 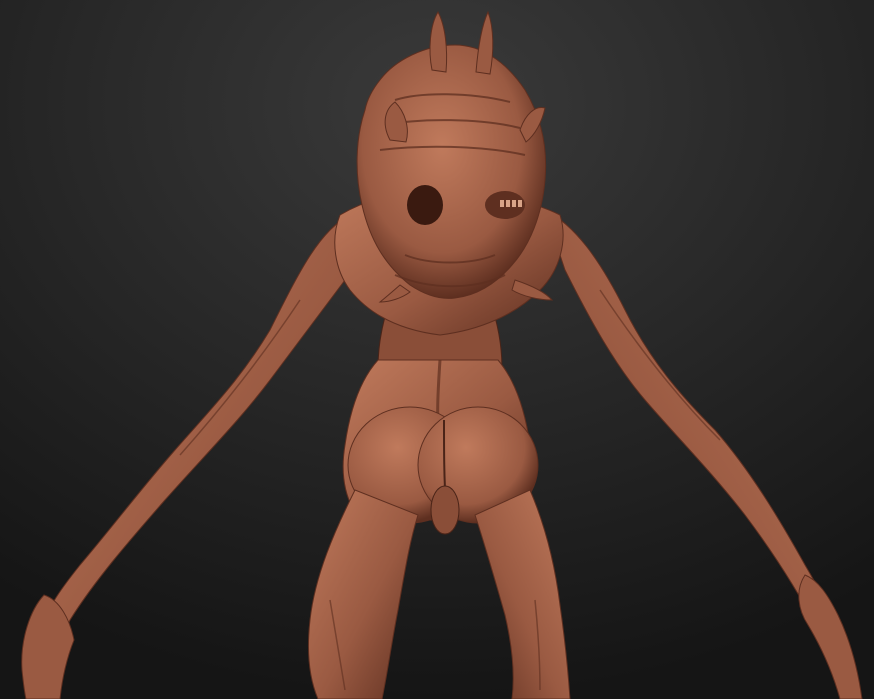 I want to click on left-socket, so click(x=425, y=205).